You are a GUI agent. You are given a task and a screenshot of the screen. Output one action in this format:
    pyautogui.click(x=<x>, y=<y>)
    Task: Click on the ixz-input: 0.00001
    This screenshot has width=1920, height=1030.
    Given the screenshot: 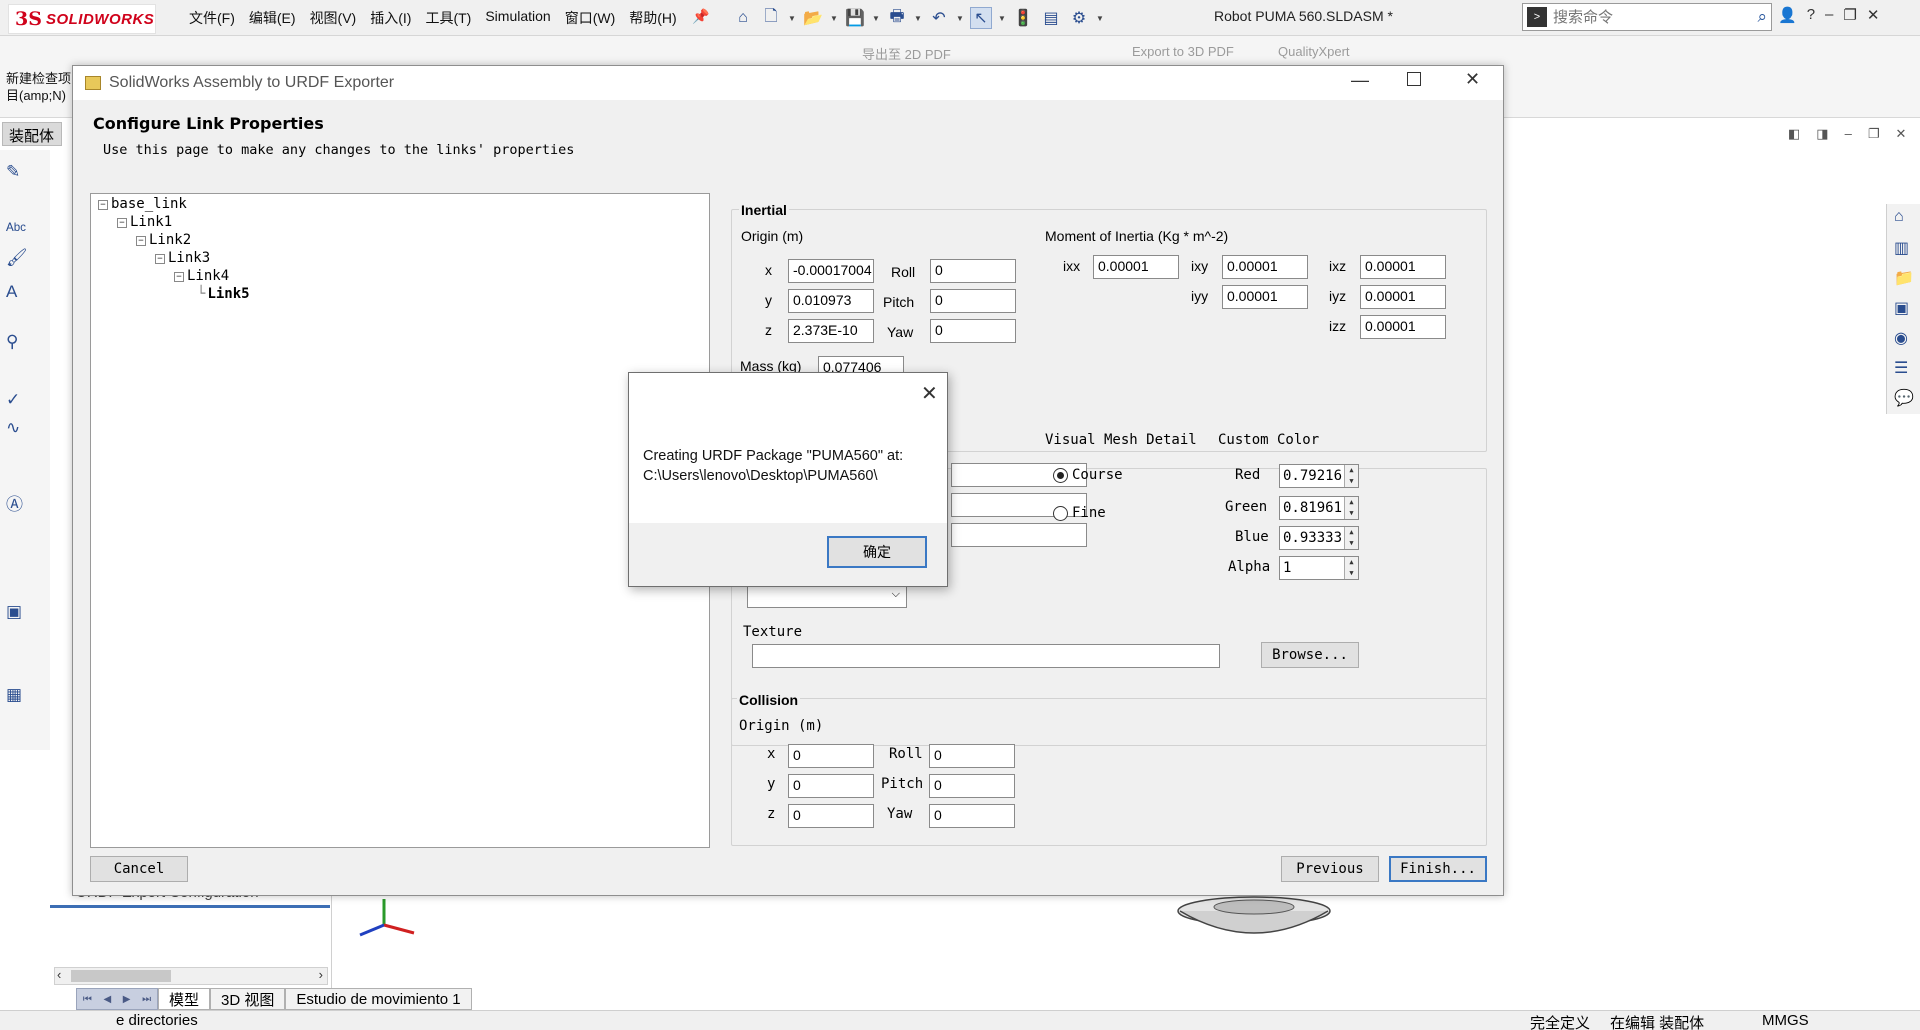 What is the action you would take?
    pyautogui.click(x=1403, y=267)
    